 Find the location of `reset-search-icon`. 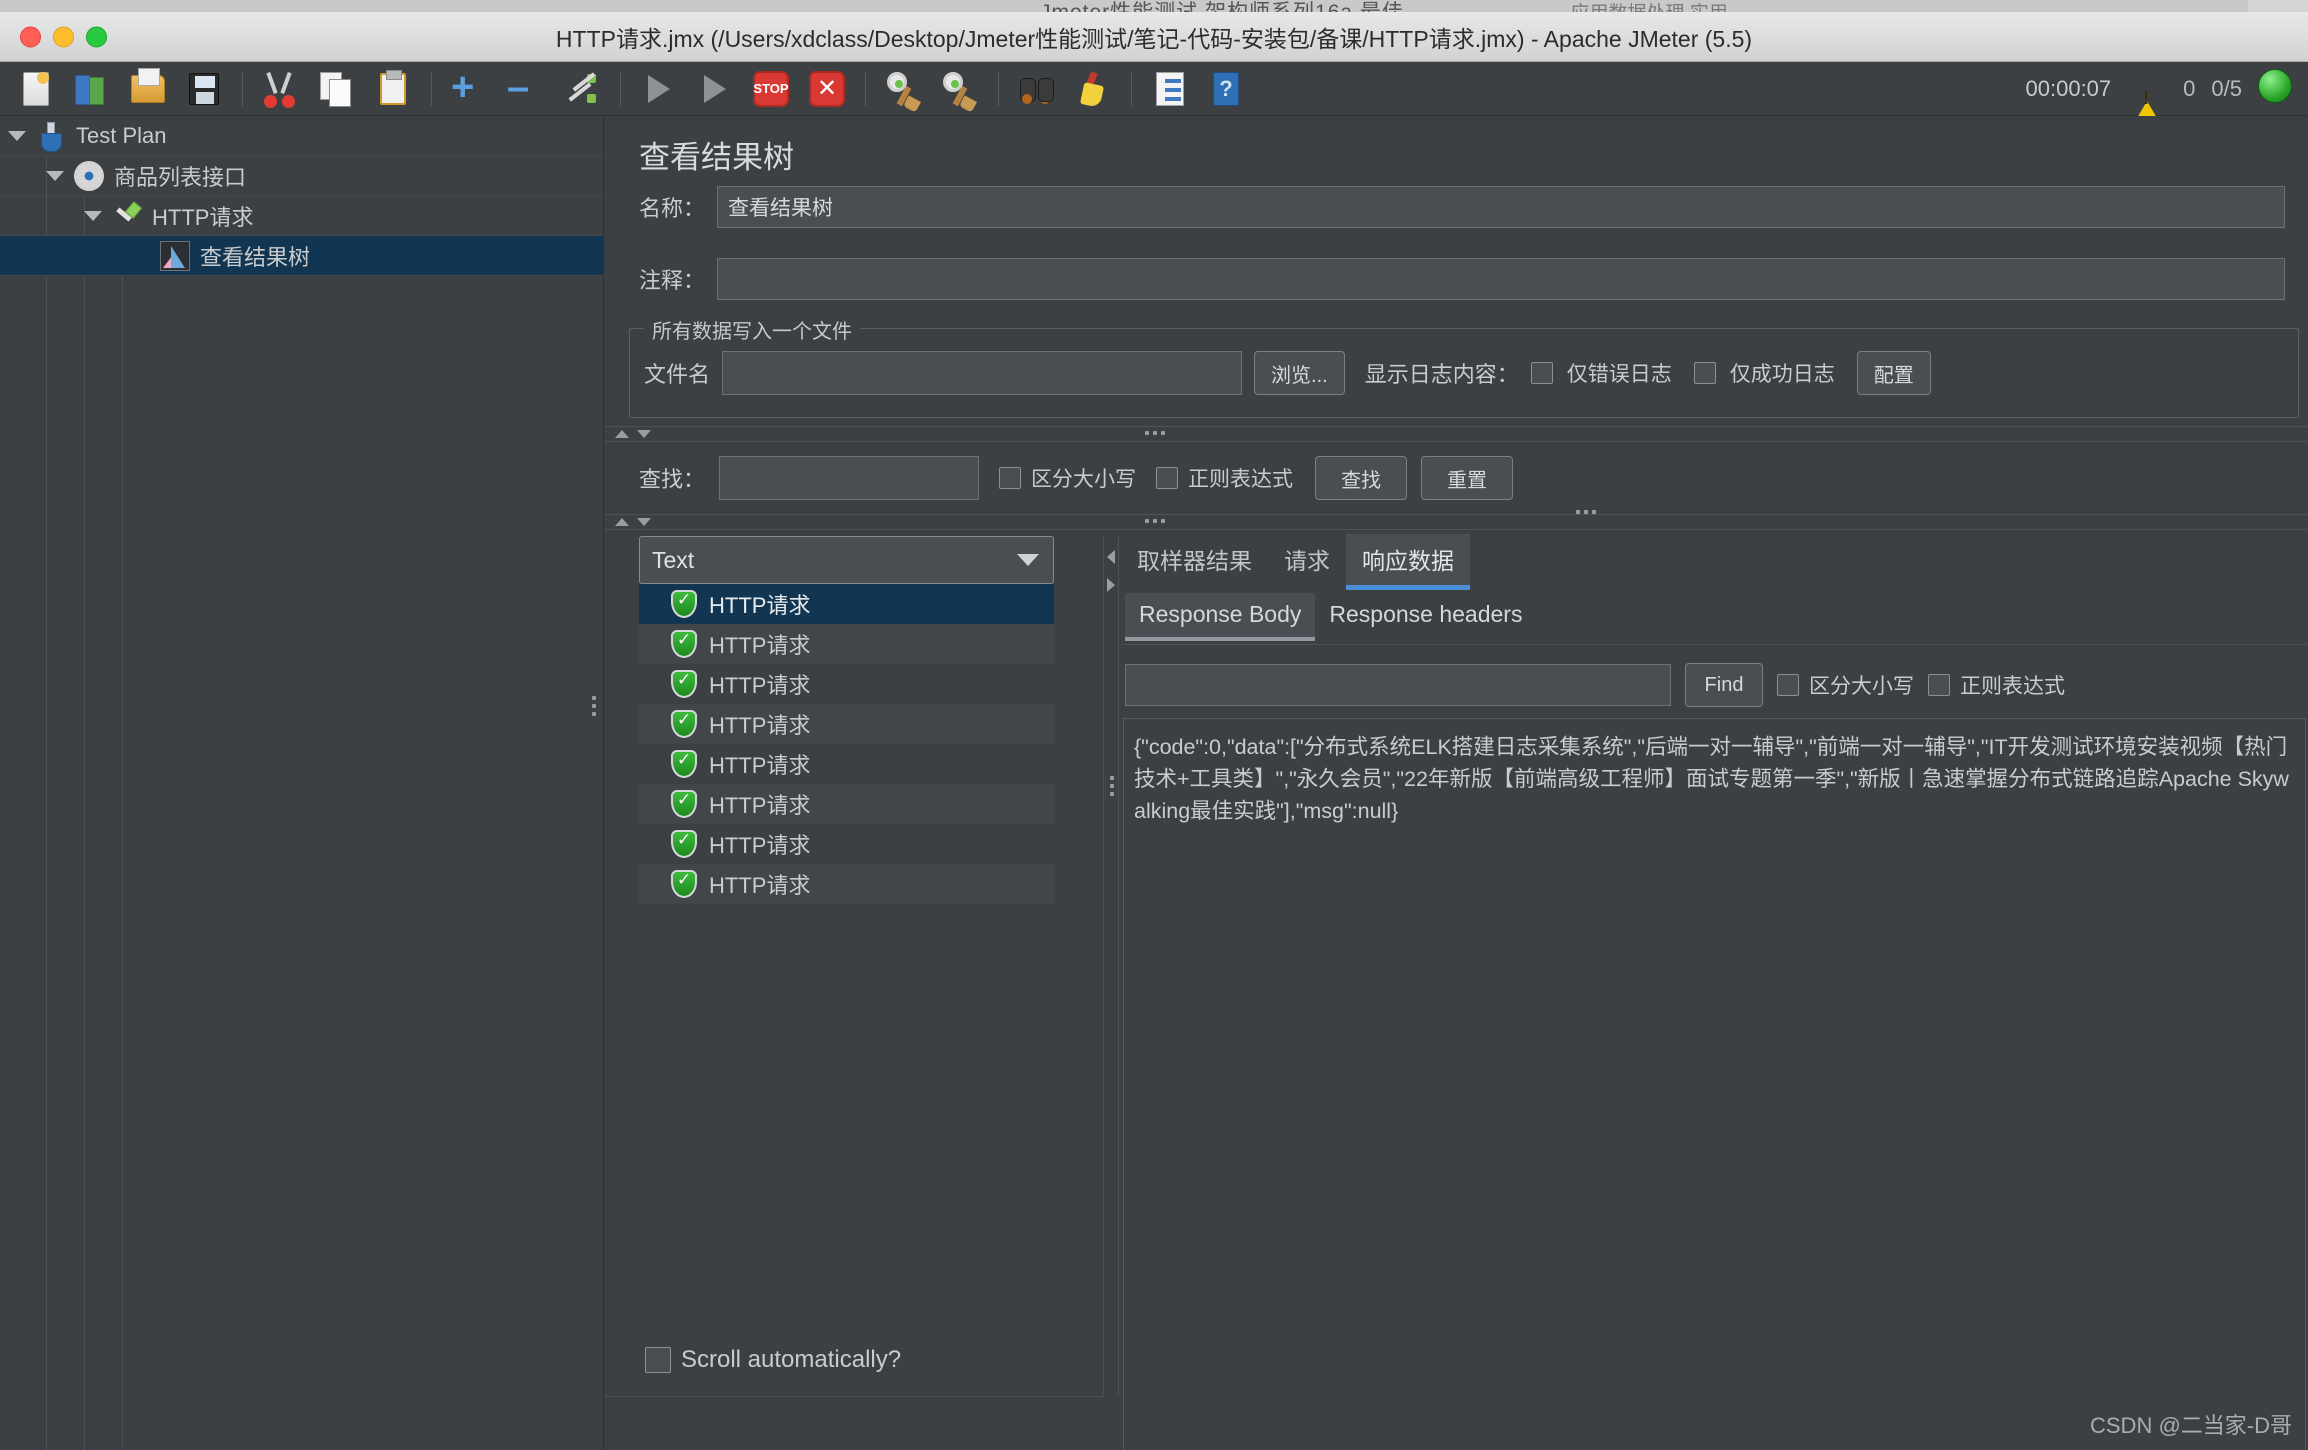

reset-search-icon is located at coordinates (1093, 89).